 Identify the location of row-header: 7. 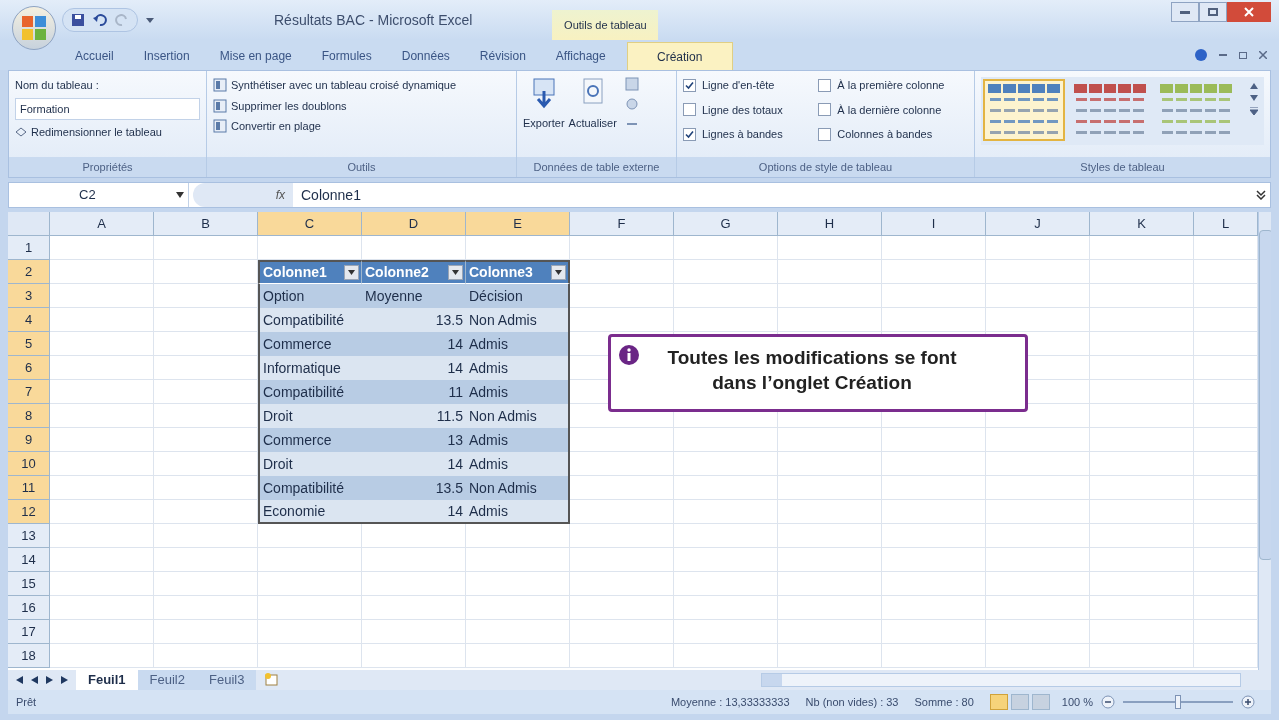
(29, 392).